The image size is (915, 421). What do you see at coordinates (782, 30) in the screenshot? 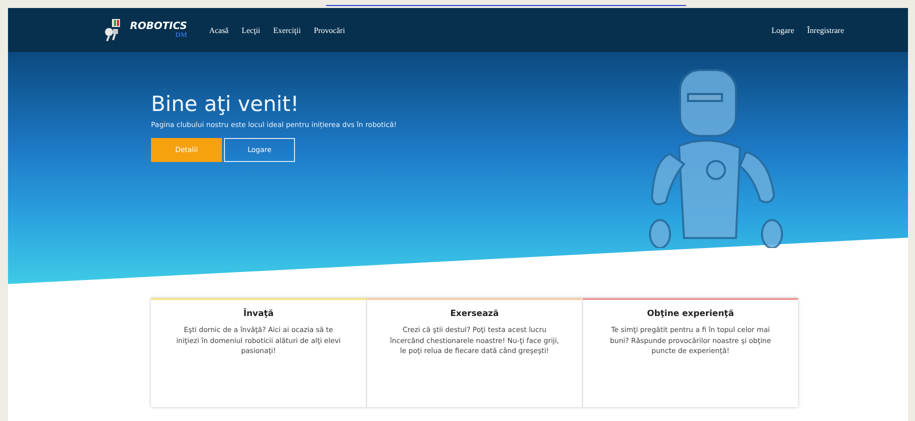
I see `account-link: Logare` at bounding box center [782, 30].